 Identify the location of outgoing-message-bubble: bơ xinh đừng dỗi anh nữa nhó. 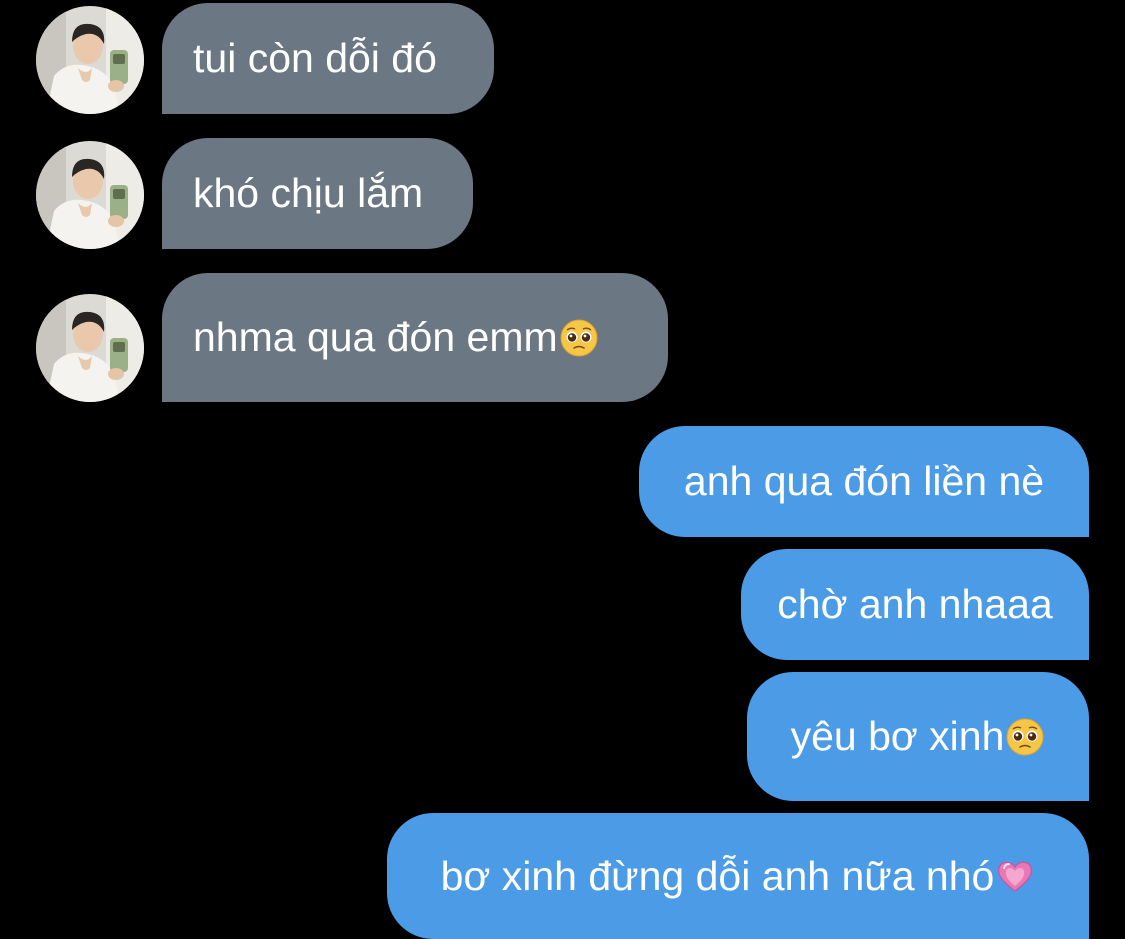
(738, 876).